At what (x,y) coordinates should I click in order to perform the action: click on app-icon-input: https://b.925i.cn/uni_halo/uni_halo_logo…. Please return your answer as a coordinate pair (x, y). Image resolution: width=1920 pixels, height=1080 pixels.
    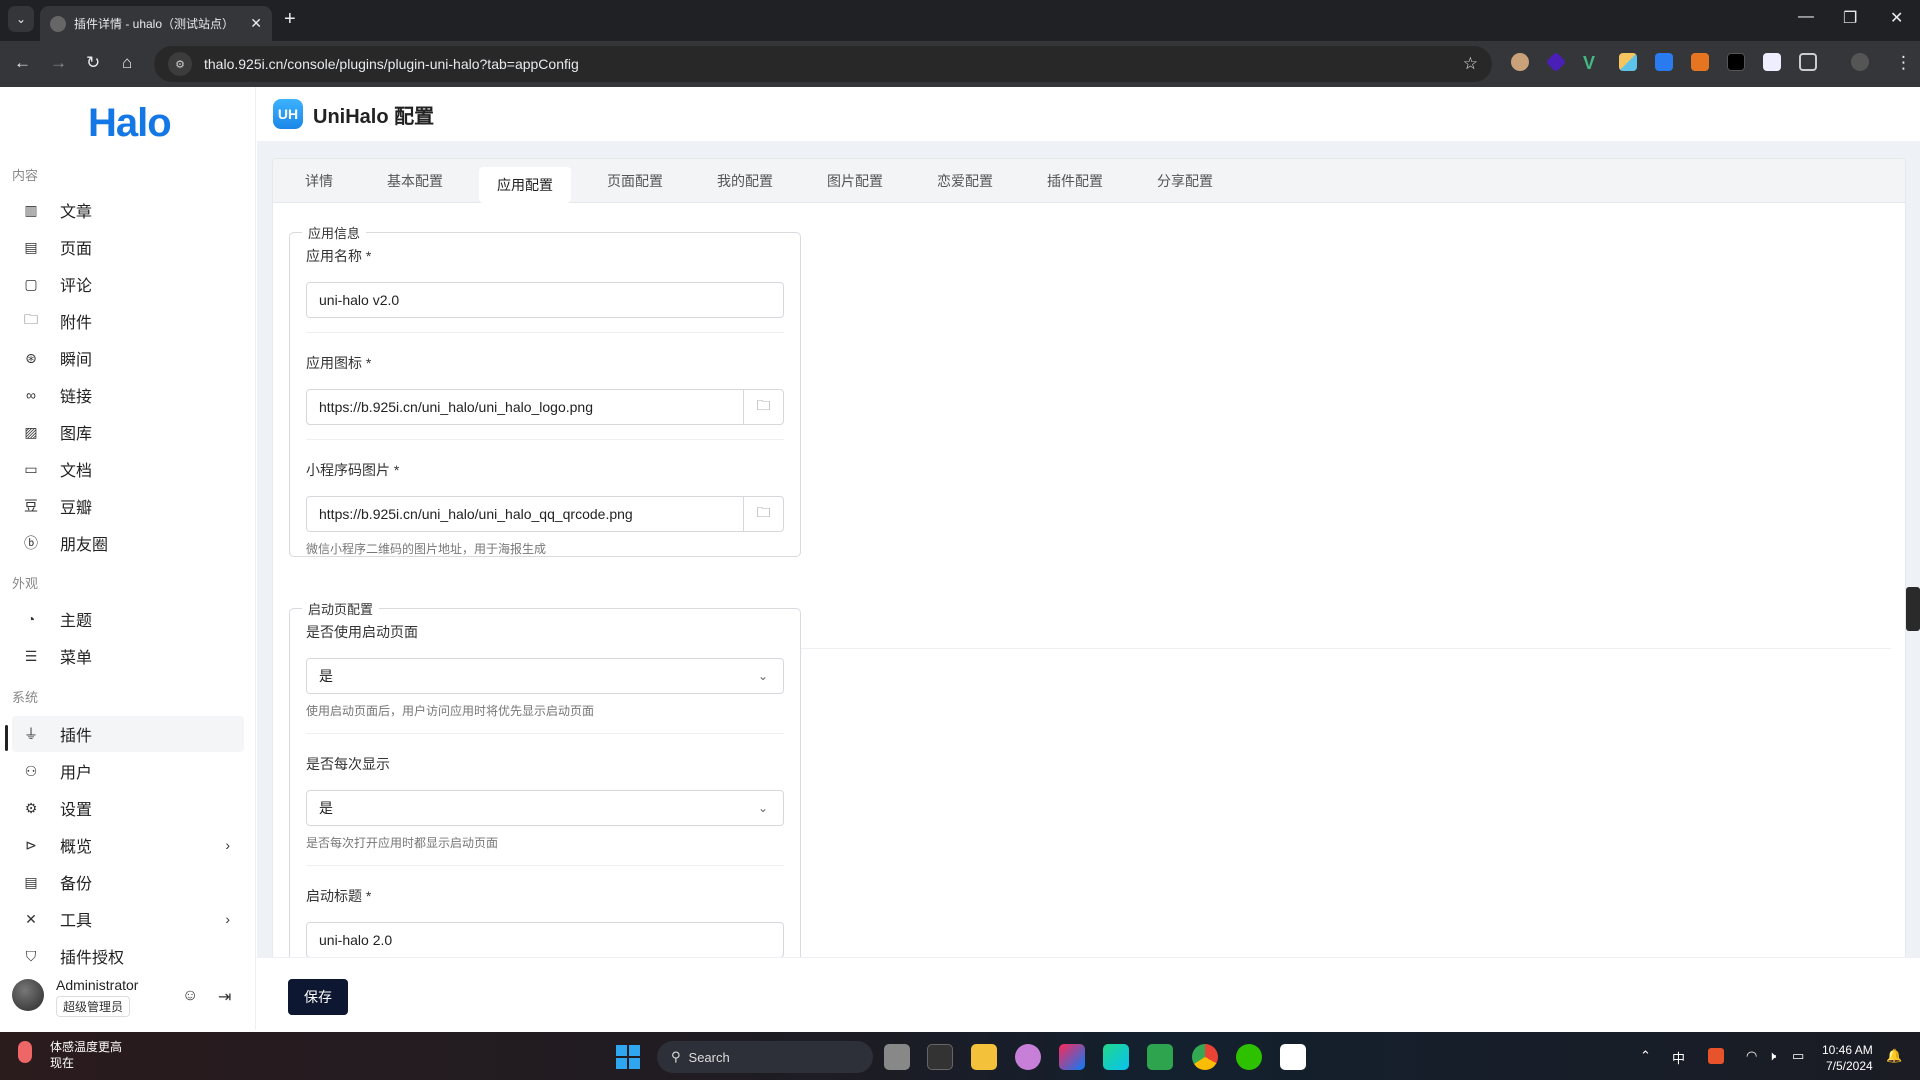
    Looking at the image, I should click on (545, 407).